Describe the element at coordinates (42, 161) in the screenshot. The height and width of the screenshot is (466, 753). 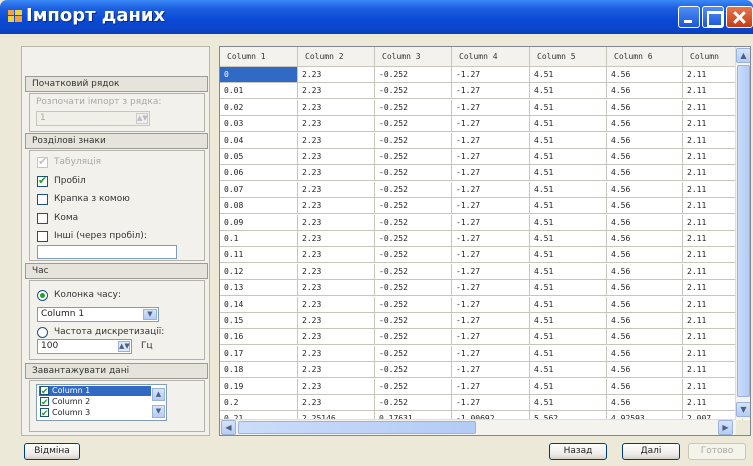
I see `tab-checkbox: ✔` at that location.